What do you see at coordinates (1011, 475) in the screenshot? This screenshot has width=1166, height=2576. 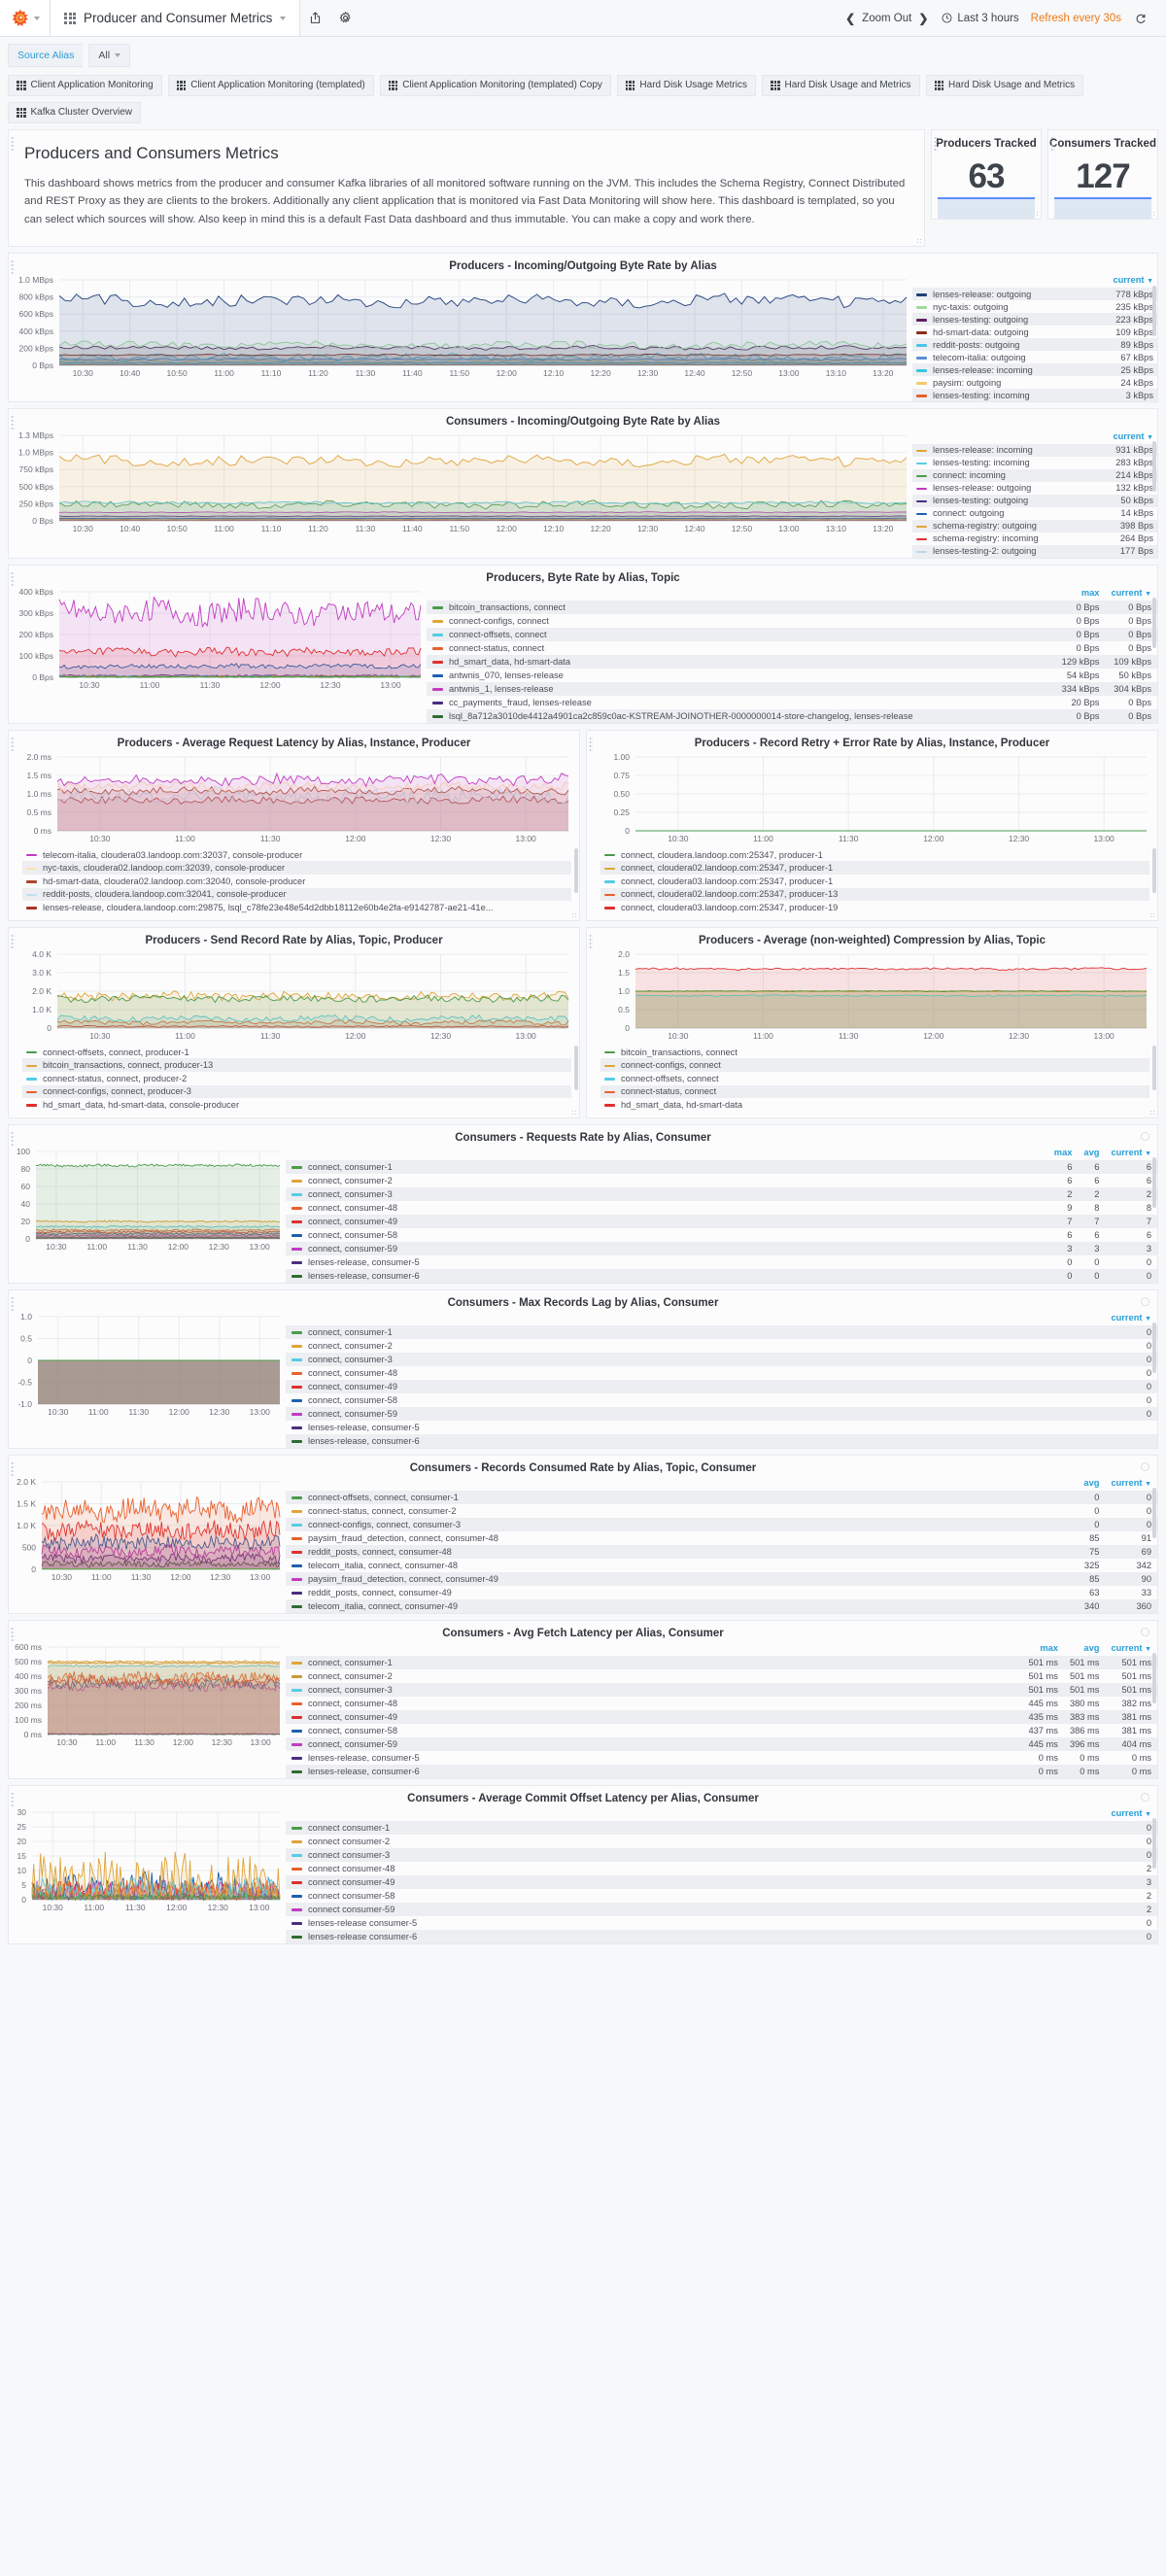 I see `legend-series-name: connect: incoming` at bounding box center [1011, 475].